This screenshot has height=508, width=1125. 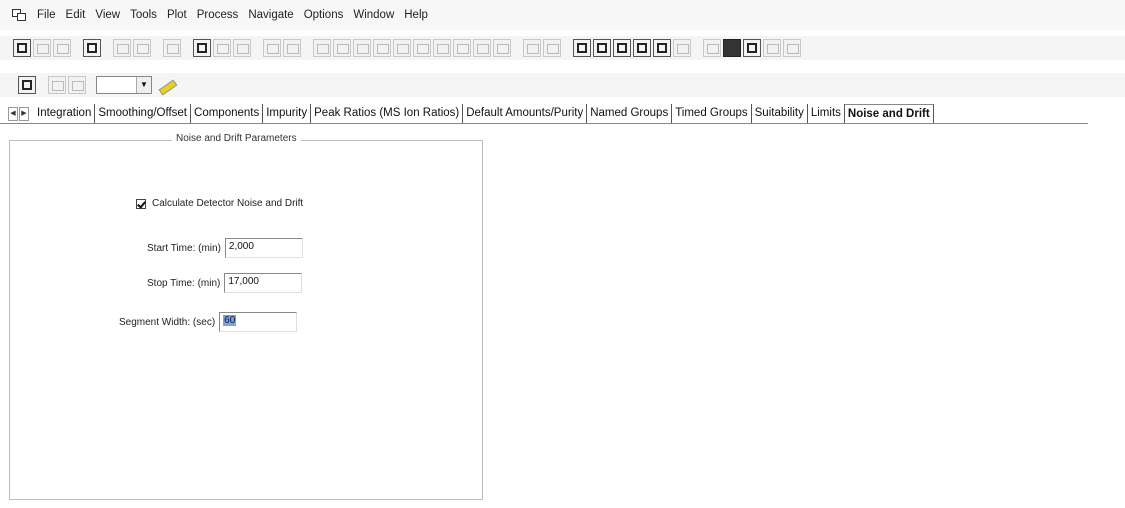 What do you see at coordinates (826, 113) in the screenshot?
I see `tab-limits: Limits` at bounding box center [826, 113].